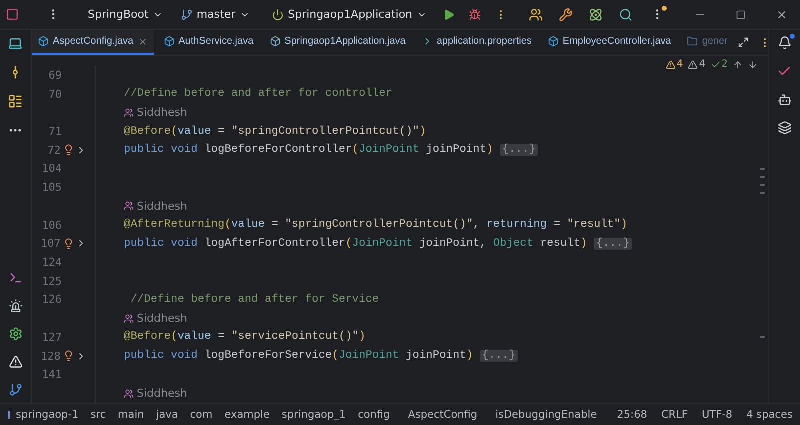  I want to click on status-item: 4 spaces, so click(769, 414).